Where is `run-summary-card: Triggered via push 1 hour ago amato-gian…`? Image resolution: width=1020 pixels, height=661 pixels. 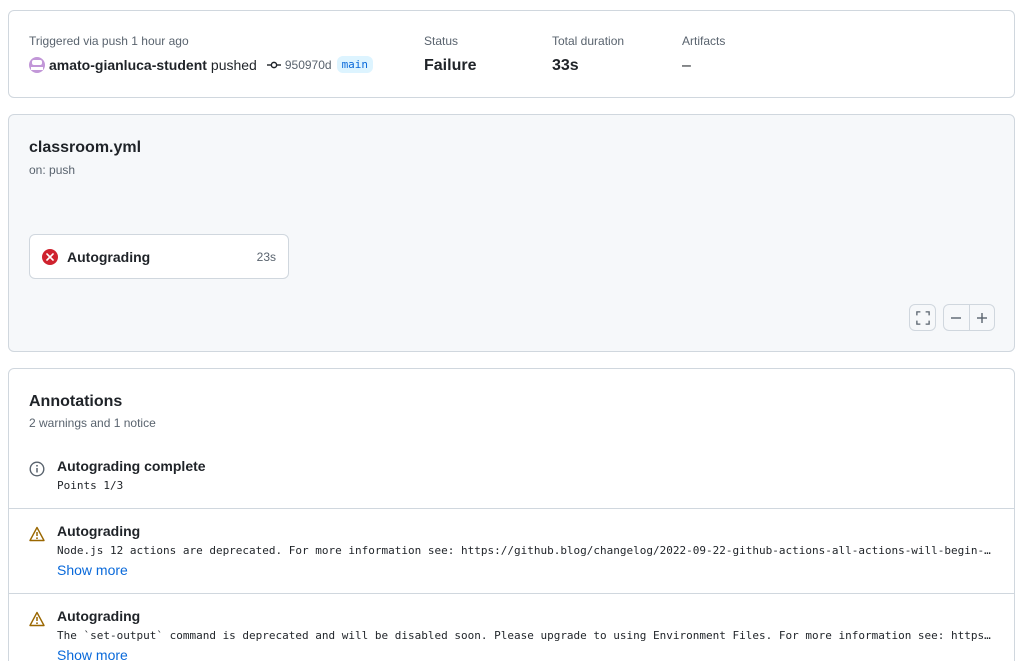 run-summary-card: Triggered via push 1 hour ago amato-gian… is located at coordinates (511, 54).